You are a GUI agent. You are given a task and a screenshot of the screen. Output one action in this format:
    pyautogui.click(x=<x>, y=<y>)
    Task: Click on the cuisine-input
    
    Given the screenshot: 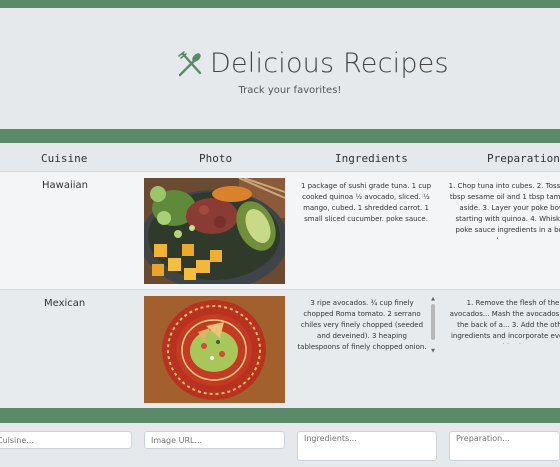 What is the action you would take?
    pyautogui.click(x=66, y=440)
    